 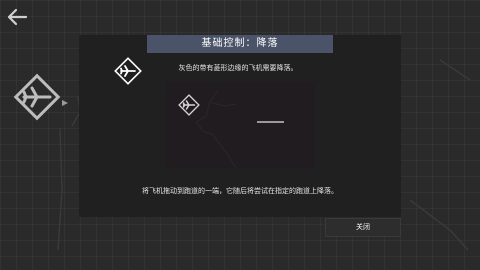 I want to click on dialog-title: 基础控制：降落, so click(x=240, y=44).